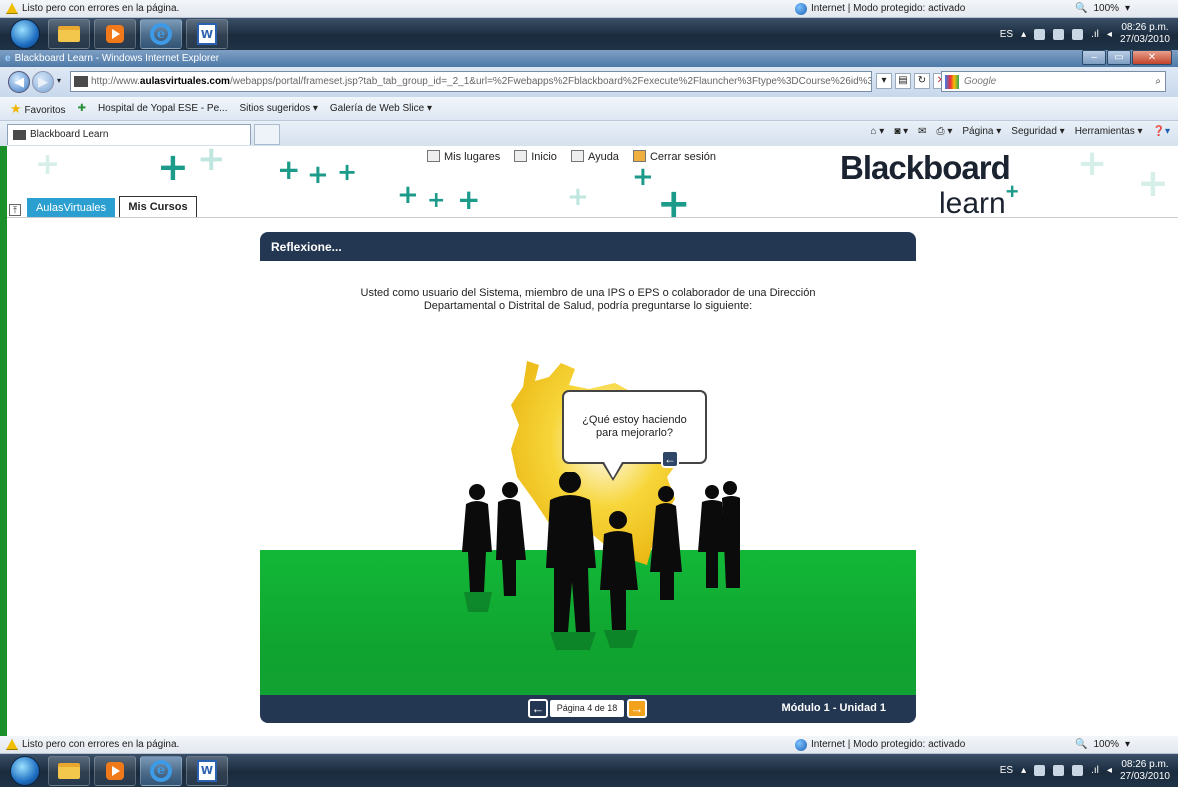  I want to click on word-icon: W, so click(207, 770).